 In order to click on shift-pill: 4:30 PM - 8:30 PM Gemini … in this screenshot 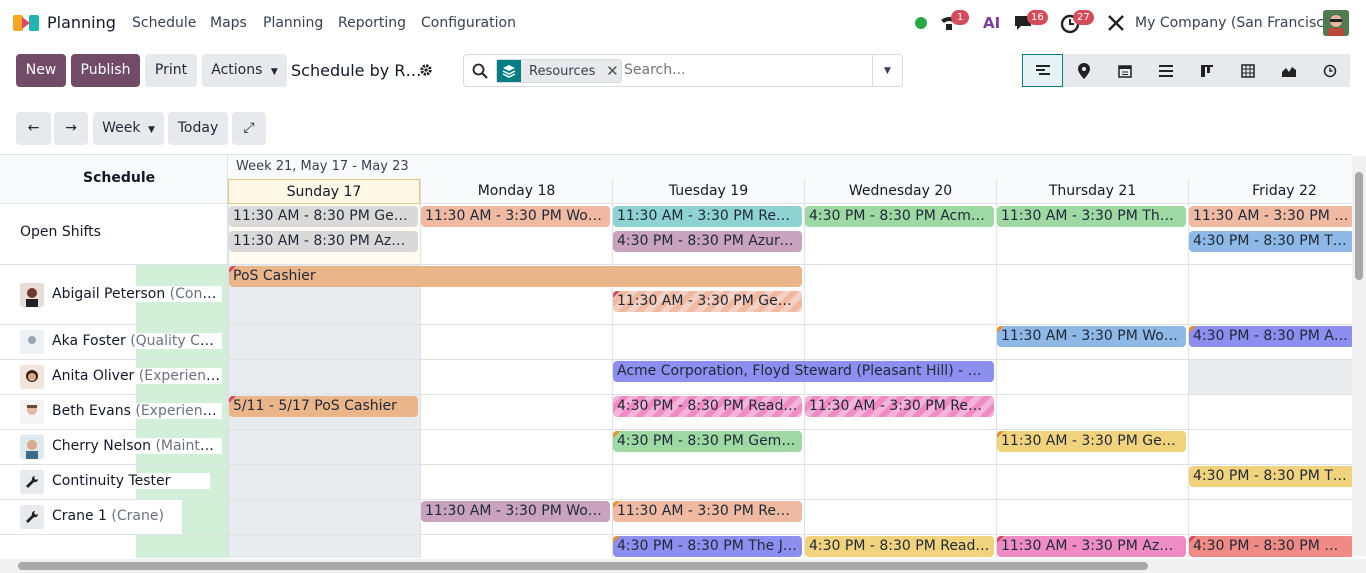, I will do `click(707, 441)`.